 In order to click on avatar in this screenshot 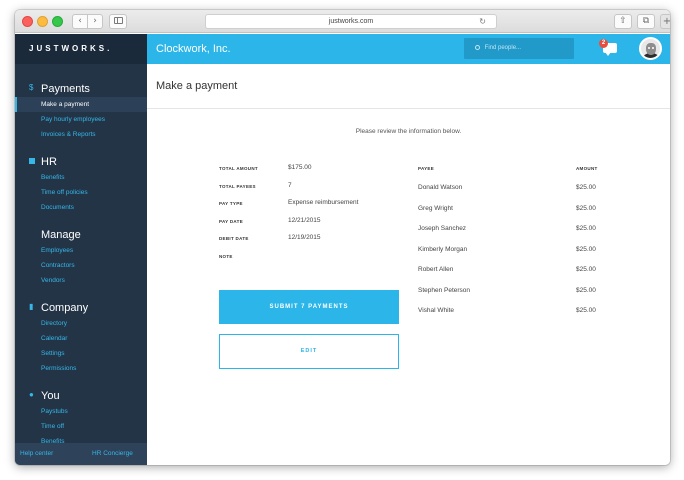, I will do `click(650, 48)`.